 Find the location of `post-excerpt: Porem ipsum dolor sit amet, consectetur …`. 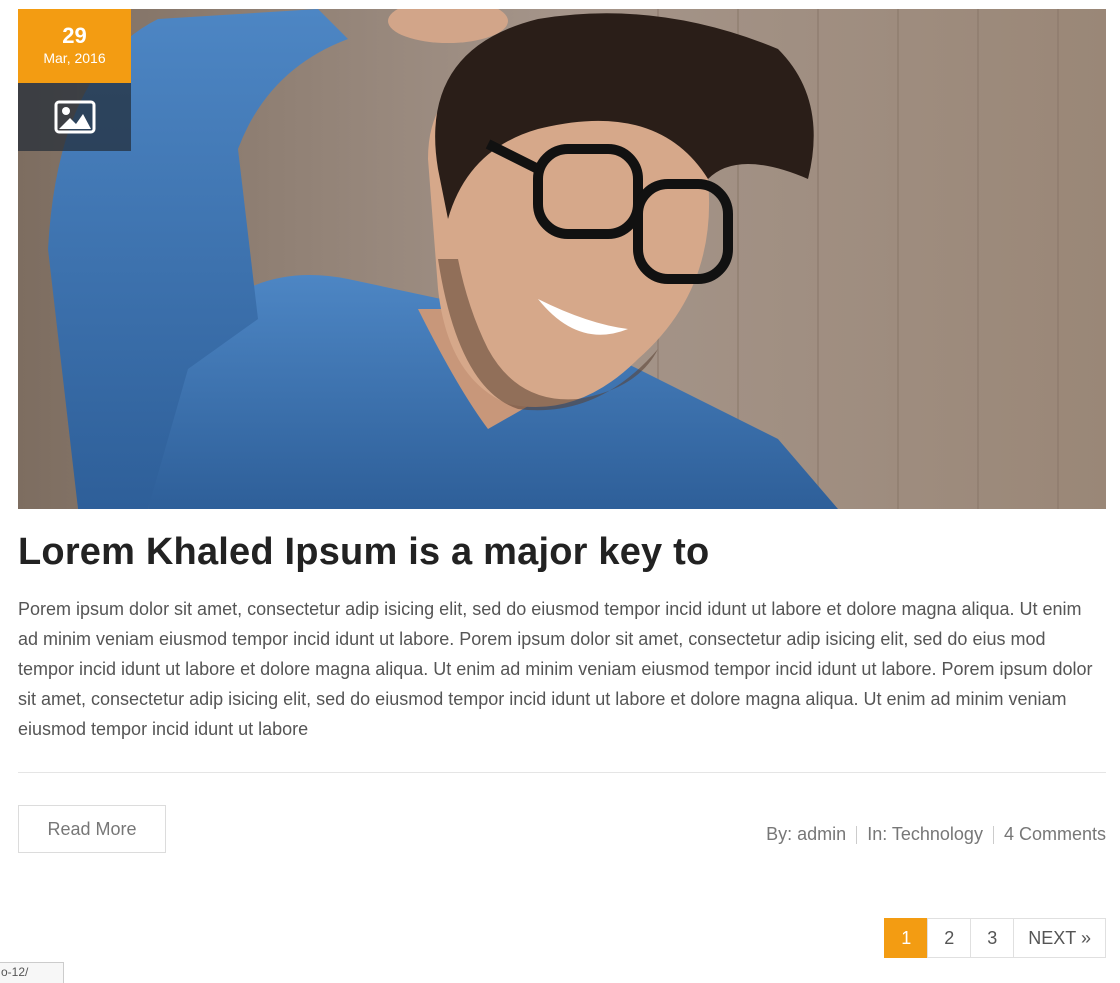

post-excerpt: Porem ipsum dolor sit amet, consectetur … is located at coordinates (555, 669).